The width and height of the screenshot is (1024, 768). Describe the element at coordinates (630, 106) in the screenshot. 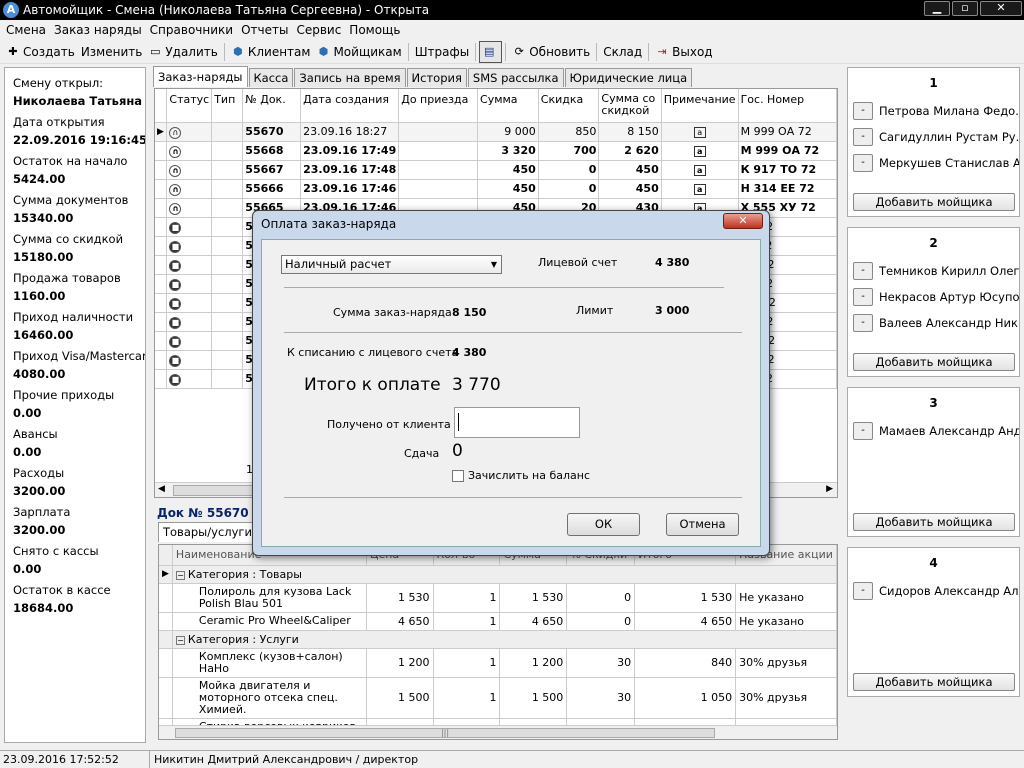

I see `column-header: Сумма со скидкой` at that location.